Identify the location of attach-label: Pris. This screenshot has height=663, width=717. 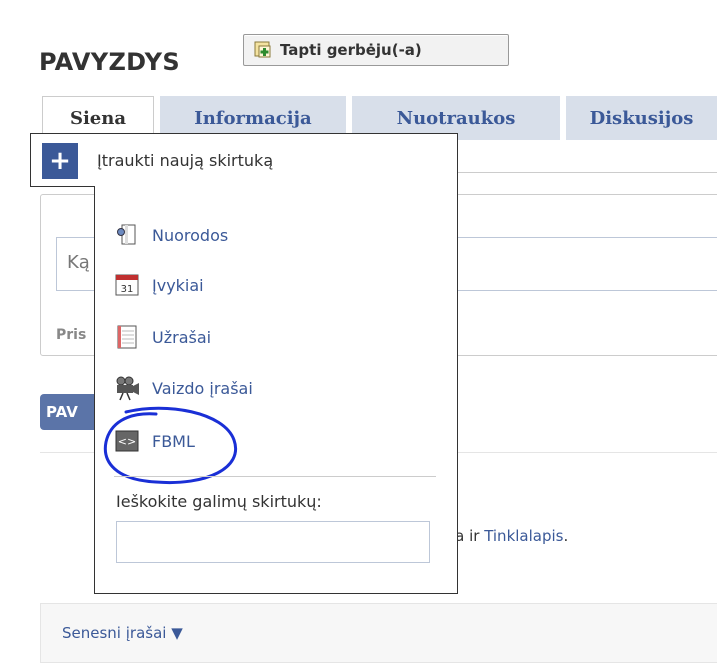
(71, 335).